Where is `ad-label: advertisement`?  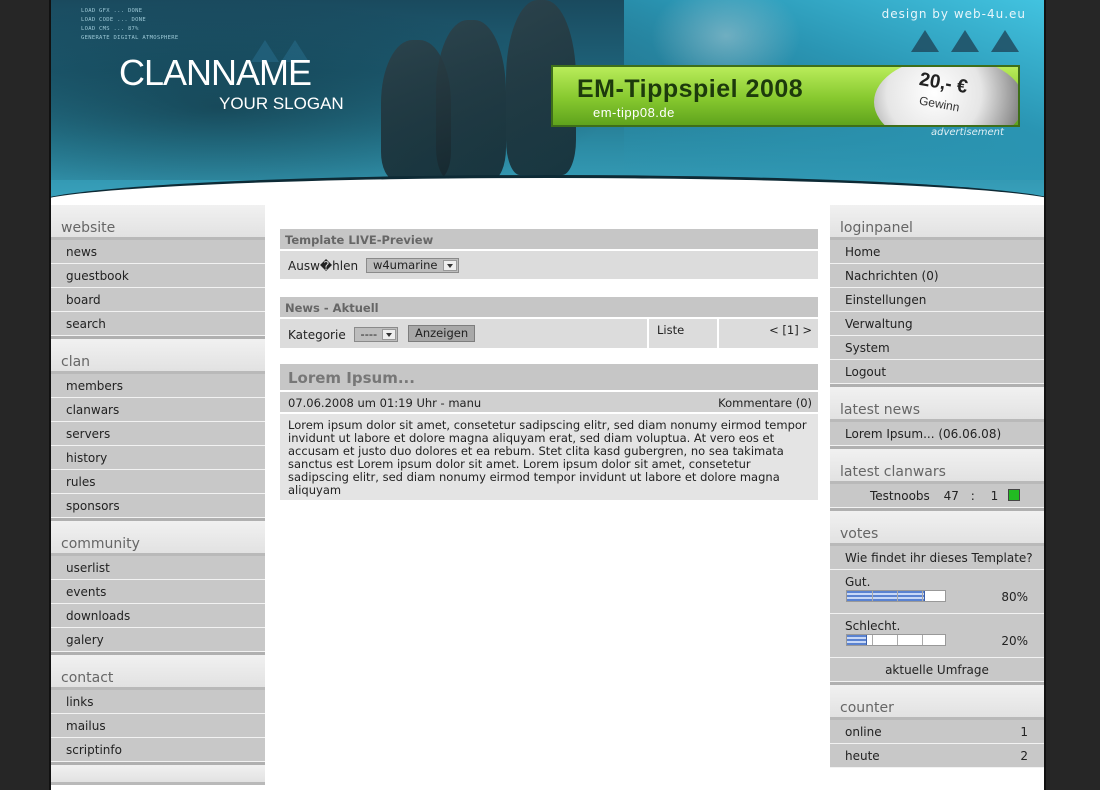
ad-label: advertisement is located at coordinates (967, 132).